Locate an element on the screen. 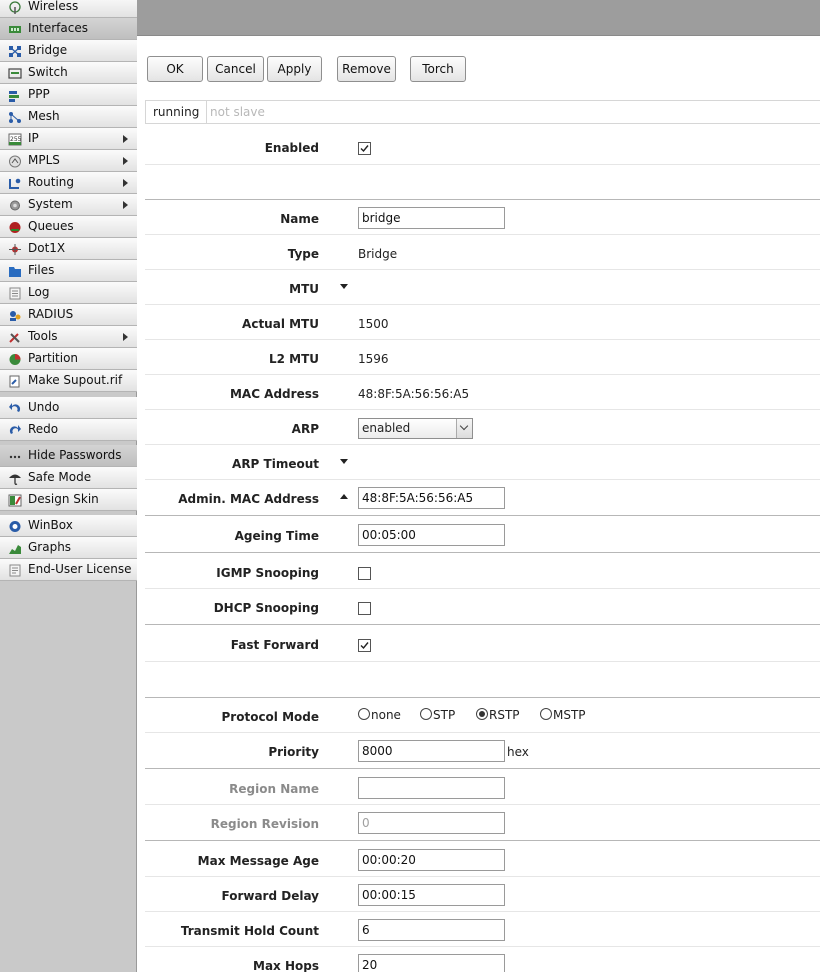 Image resolution: width=820 pixels, height=972 pixels. row-type: Type Bridge is located at coordinates (482, 252).